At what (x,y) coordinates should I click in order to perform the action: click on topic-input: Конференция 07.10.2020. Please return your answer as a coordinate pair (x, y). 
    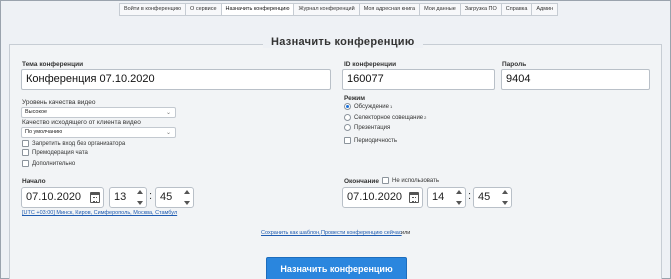
    Looking at the image, I should click on (176, 79).